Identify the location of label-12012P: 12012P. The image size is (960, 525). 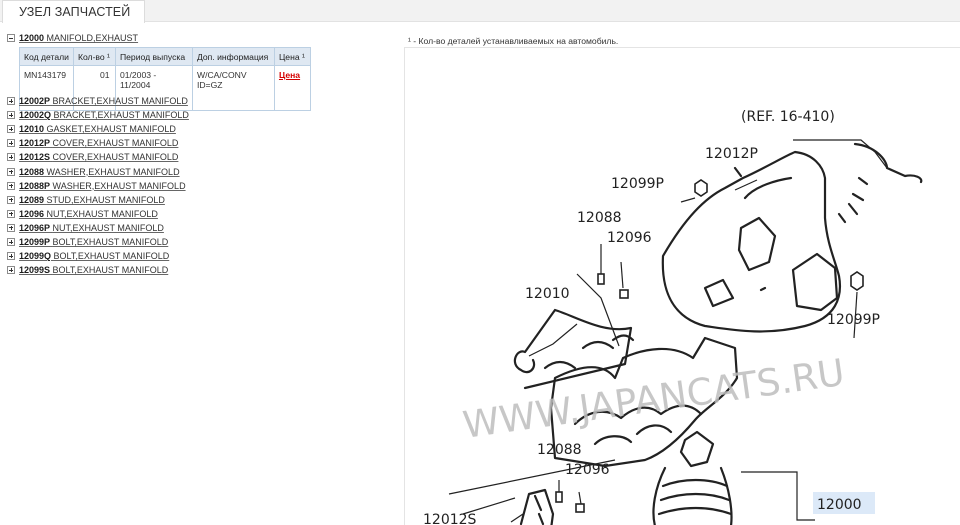
(731, 154).